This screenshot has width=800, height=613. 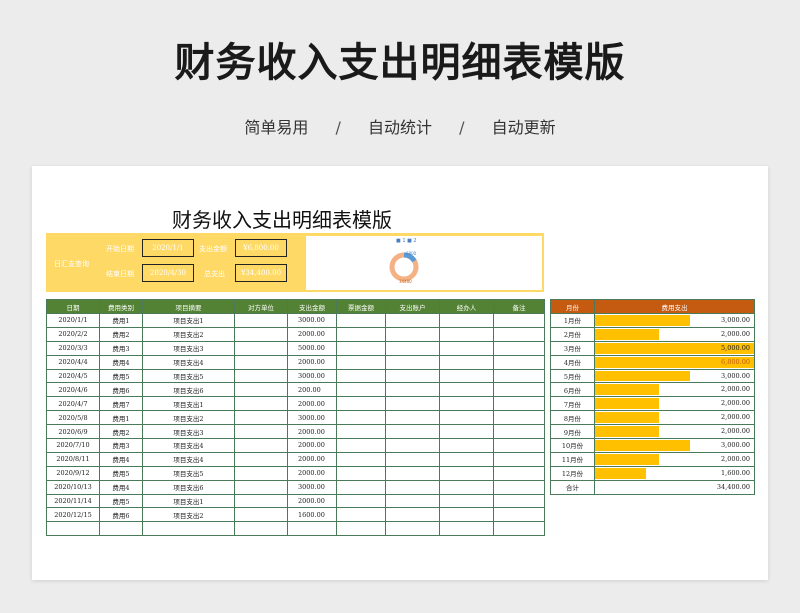 What do you see at coordinates (188, 306) in the screenshot?
I see `column-header: 项目摘要` at bounding box center [188, 306].